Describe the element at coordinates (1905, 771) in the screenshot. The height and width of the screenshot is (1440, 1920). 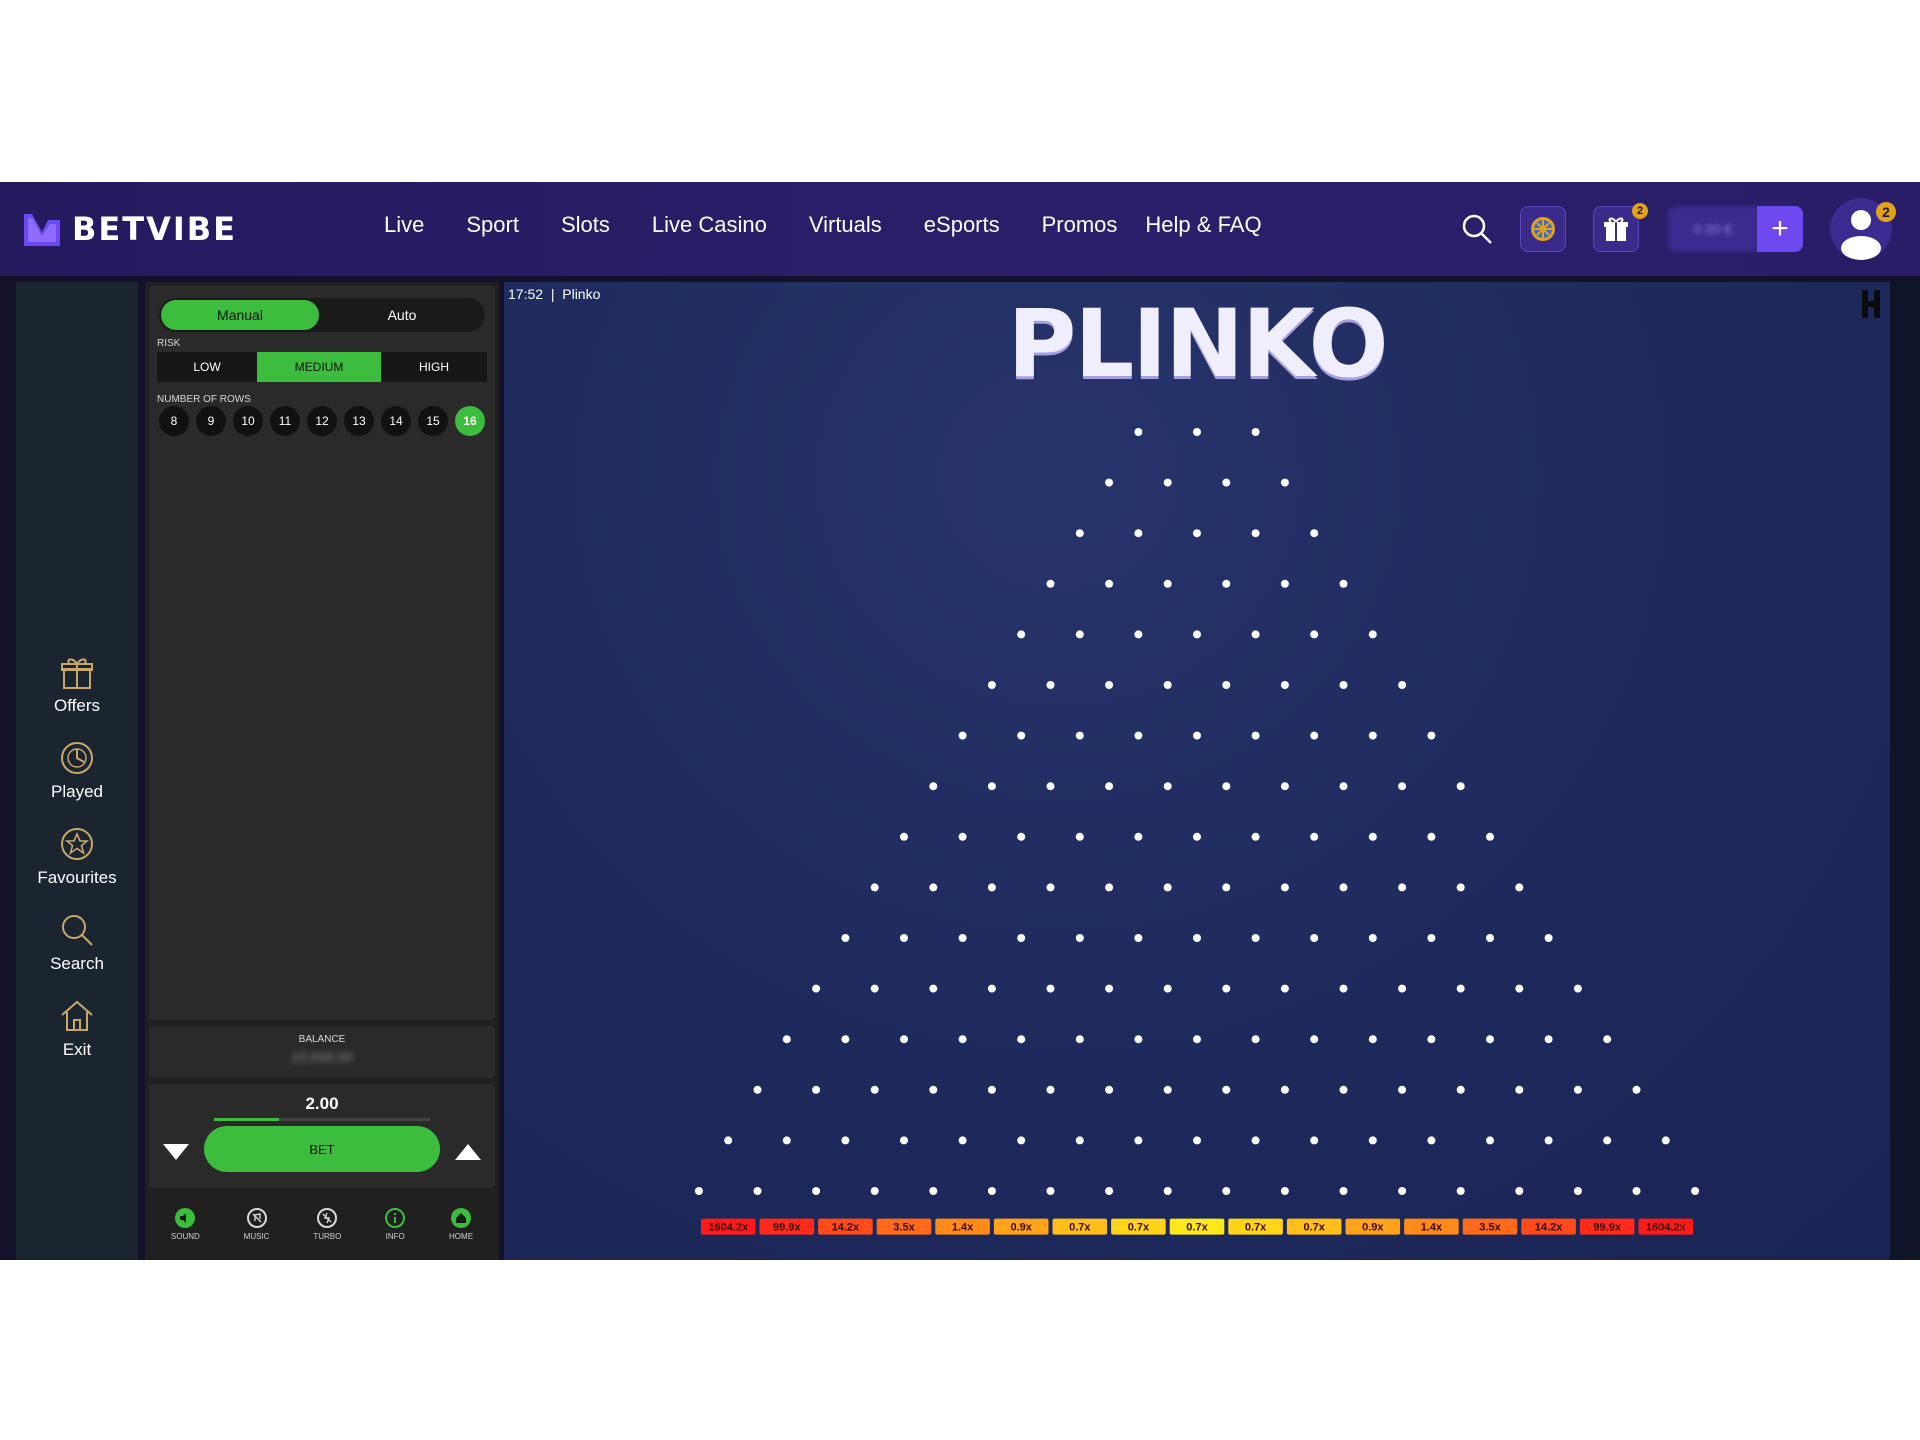
I see `right-edge` at that location.